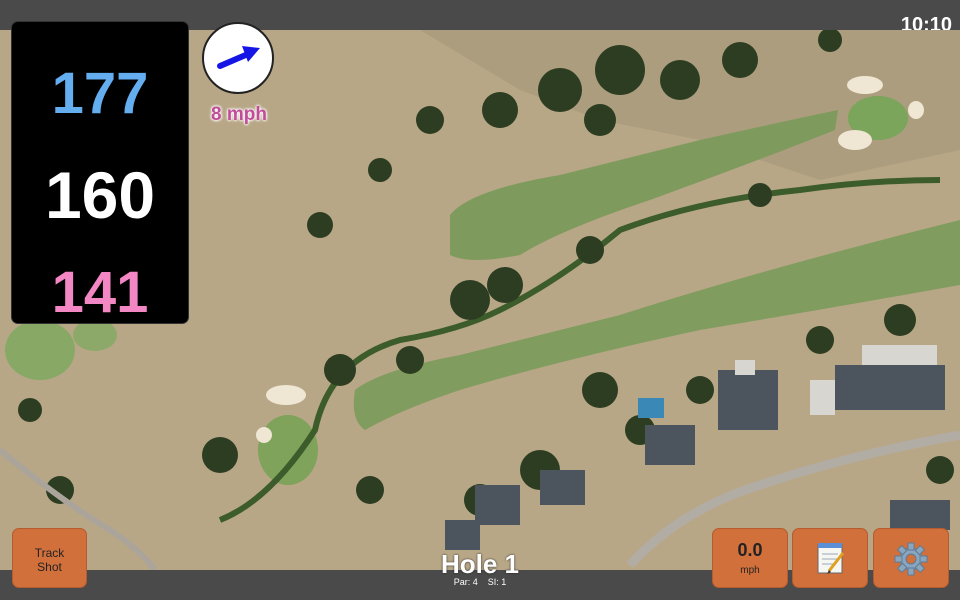 The width and height of the screenshot is (960, 600). What do you see at coordinates (750, 550) in the screenshot?
I see `wind-speed-value: 0.0` at bounding box center [750, 550].